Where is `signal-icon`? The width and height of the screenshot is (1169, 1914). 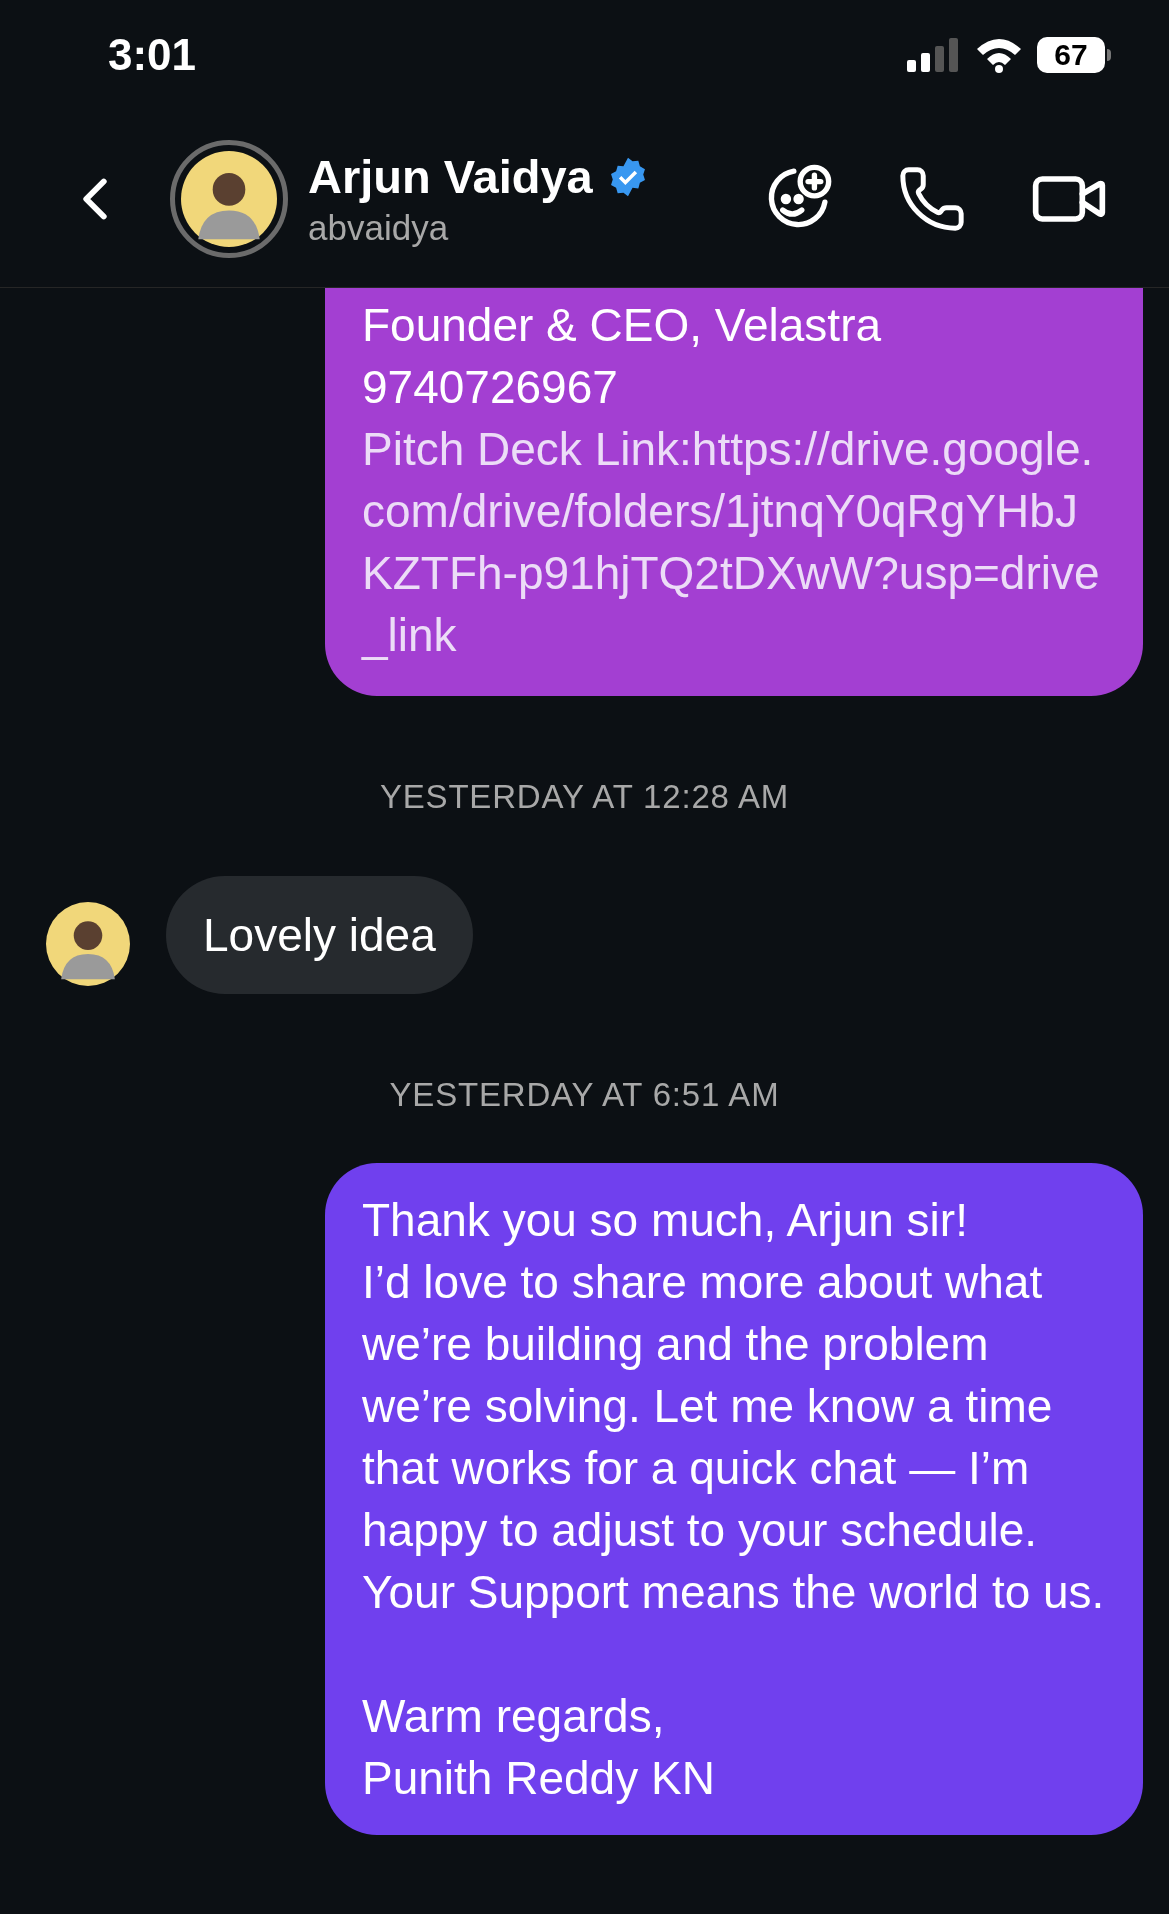
signal-icon is located at coordinates (934, 55).